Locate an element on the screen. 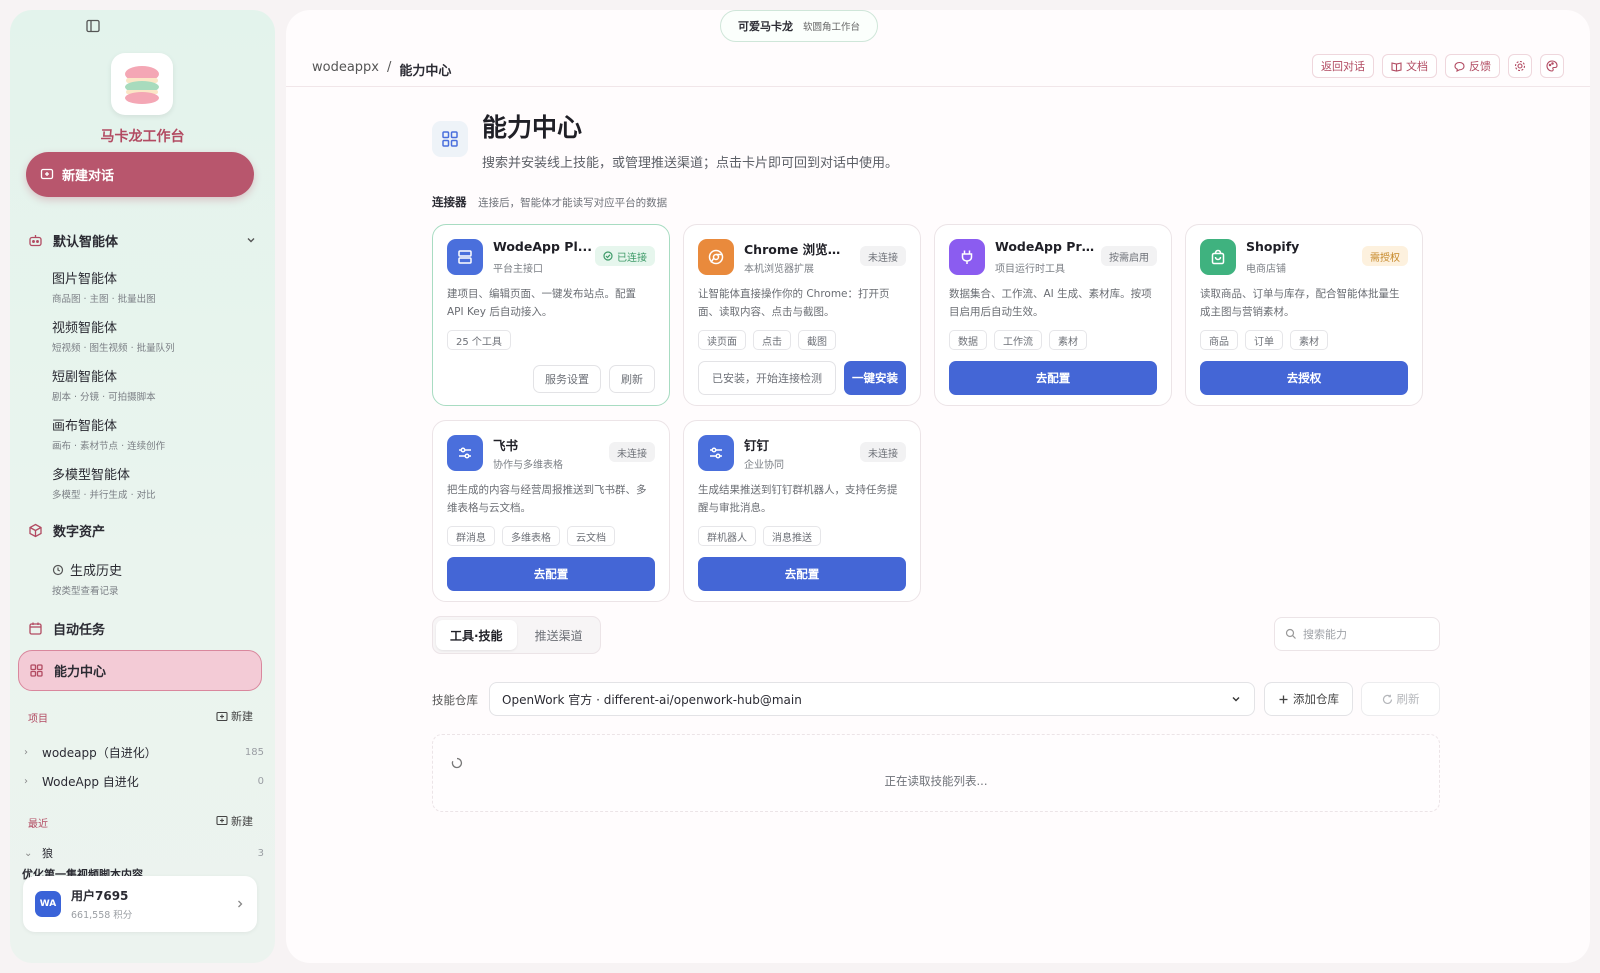 Image resolution: width=1600 pixels, height=973 pixels. search-input: 搜索能力 is located at coordinates (1357, 634).